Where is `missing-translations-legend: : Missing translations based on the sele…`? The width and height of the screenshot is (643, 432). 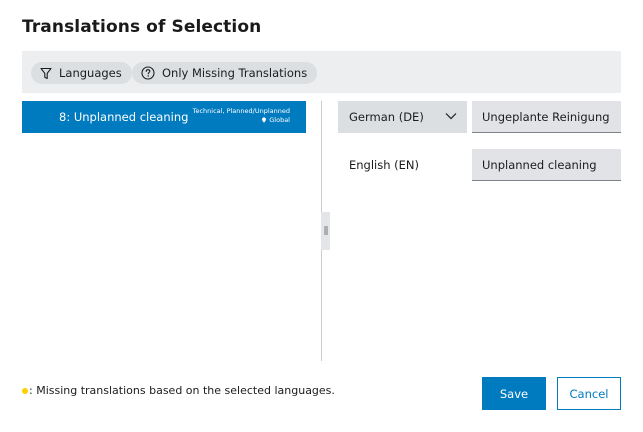
missing-translations-legend: : Missing translations based on the sele… is located at coordinates (178, 390).